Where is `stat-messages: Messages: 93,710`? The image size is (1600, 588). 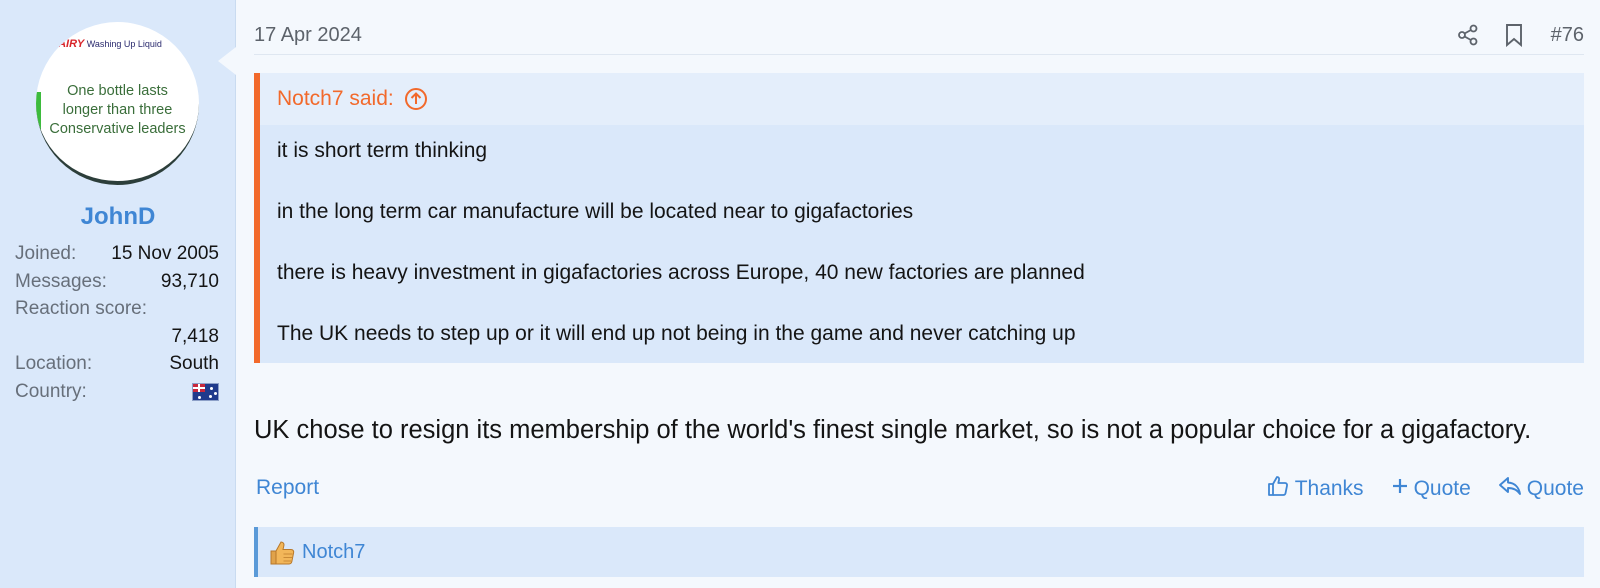
stat-messages: Messages: 93,710 is located at coordinates (117, 281).